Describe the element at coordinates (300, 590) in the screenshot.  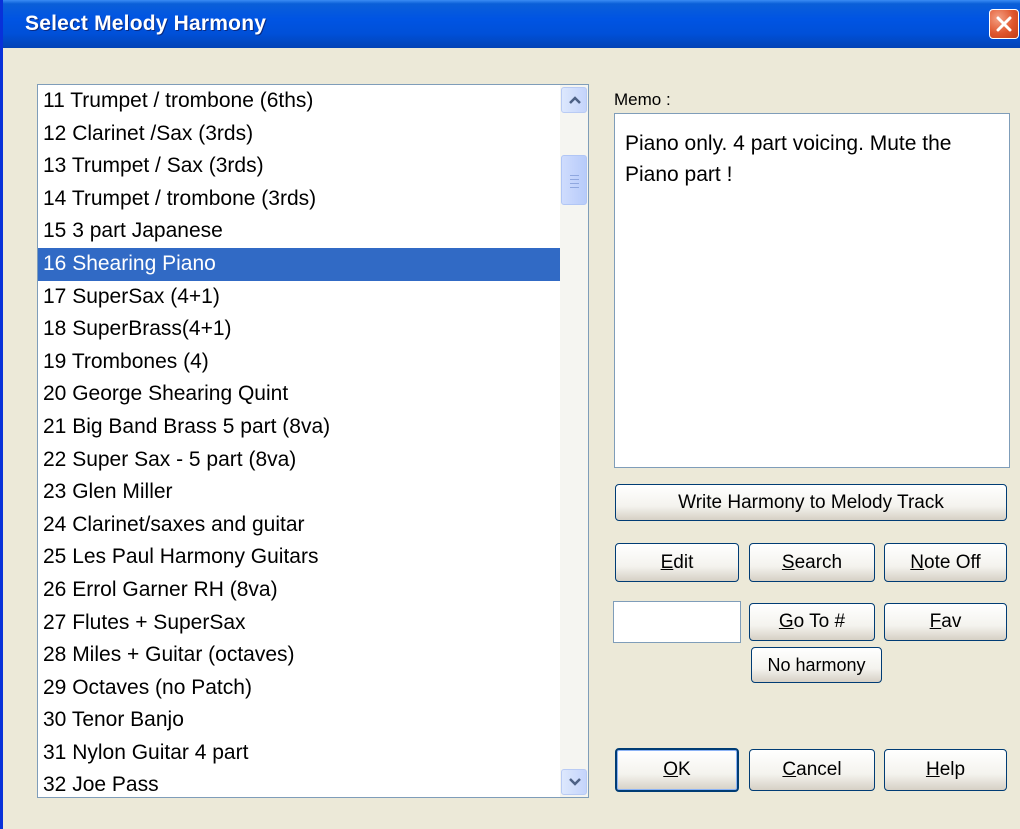
I see `list-item: 26 Errol Garner RH (8va)` at that location.